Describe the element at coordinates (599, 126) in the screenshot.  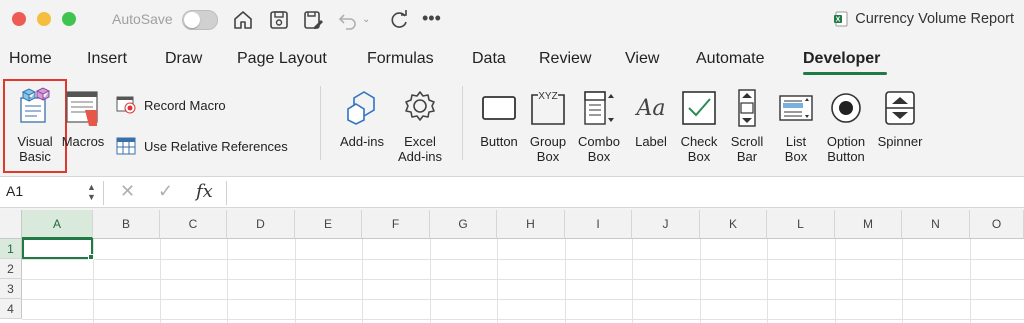
I see `combo-box-control: Combo Box` at that location.